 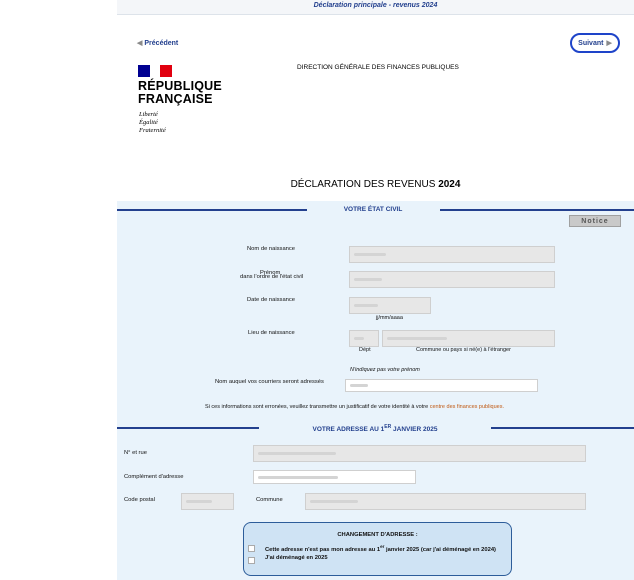 What do you see at coordinates (334, 477) in the screenshot?
I see `complement-input` at bounding box center [334, 477].